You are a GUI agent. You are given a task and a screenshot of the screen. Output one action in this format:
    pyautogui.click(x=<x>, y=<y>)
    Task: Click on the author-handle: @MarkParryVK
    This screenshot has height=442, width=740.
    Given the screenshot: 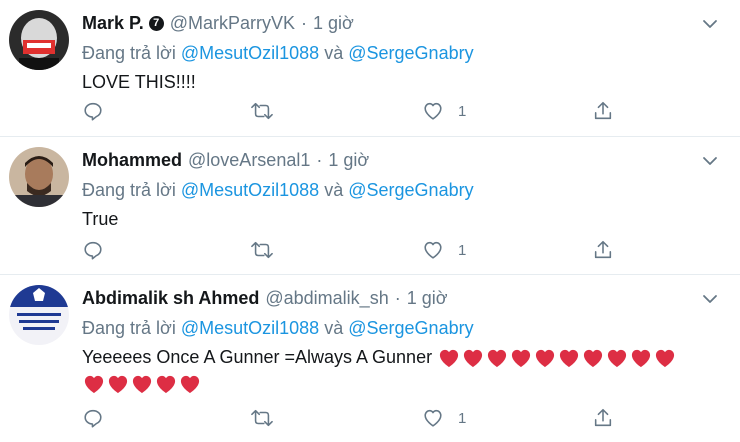 What is the action you would take?
    pyautogui.click(x=232, y=23)
    